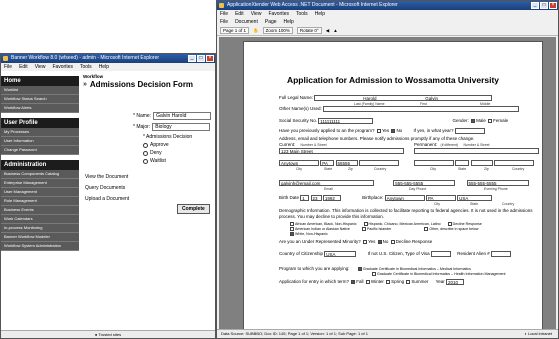 The image size is (559, 339). I want to click on male-label: Male, so click(481, 121).